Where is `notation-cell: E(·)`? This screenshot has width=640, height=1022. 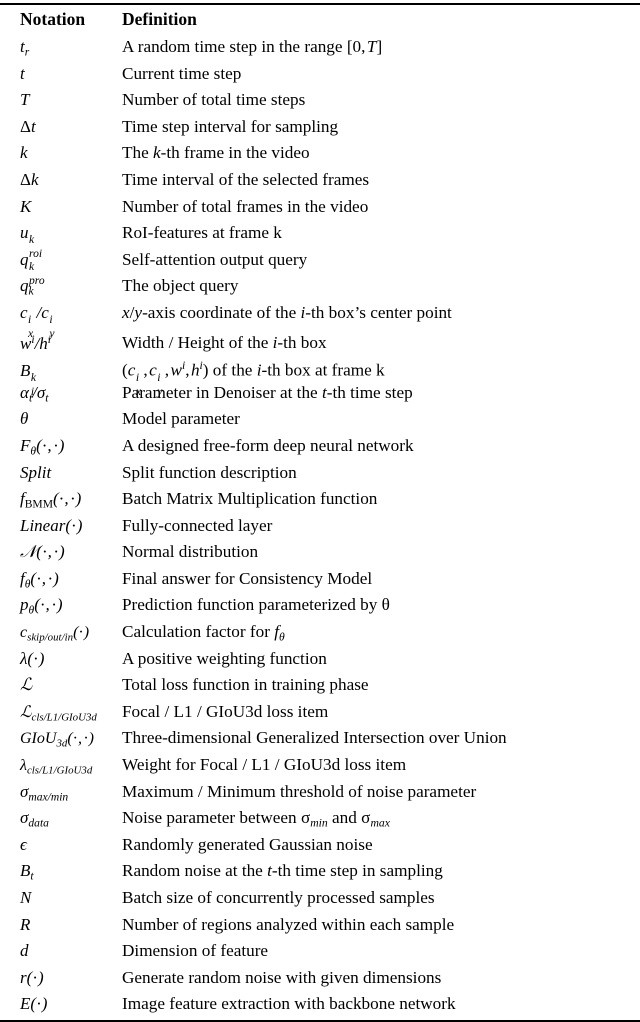
notation-cell: E(·) is located at coordinates (34, 1004).